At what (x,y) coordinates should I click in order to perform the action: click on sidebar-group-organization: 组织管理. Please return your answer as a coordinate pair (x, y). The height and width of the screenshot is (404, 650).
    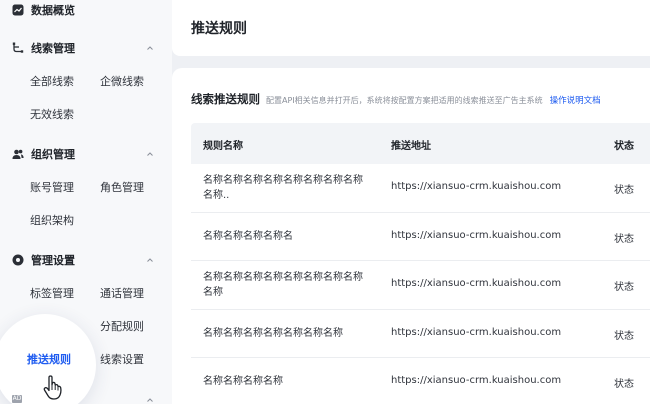
    Looking at the image, I should click on (43, 154).